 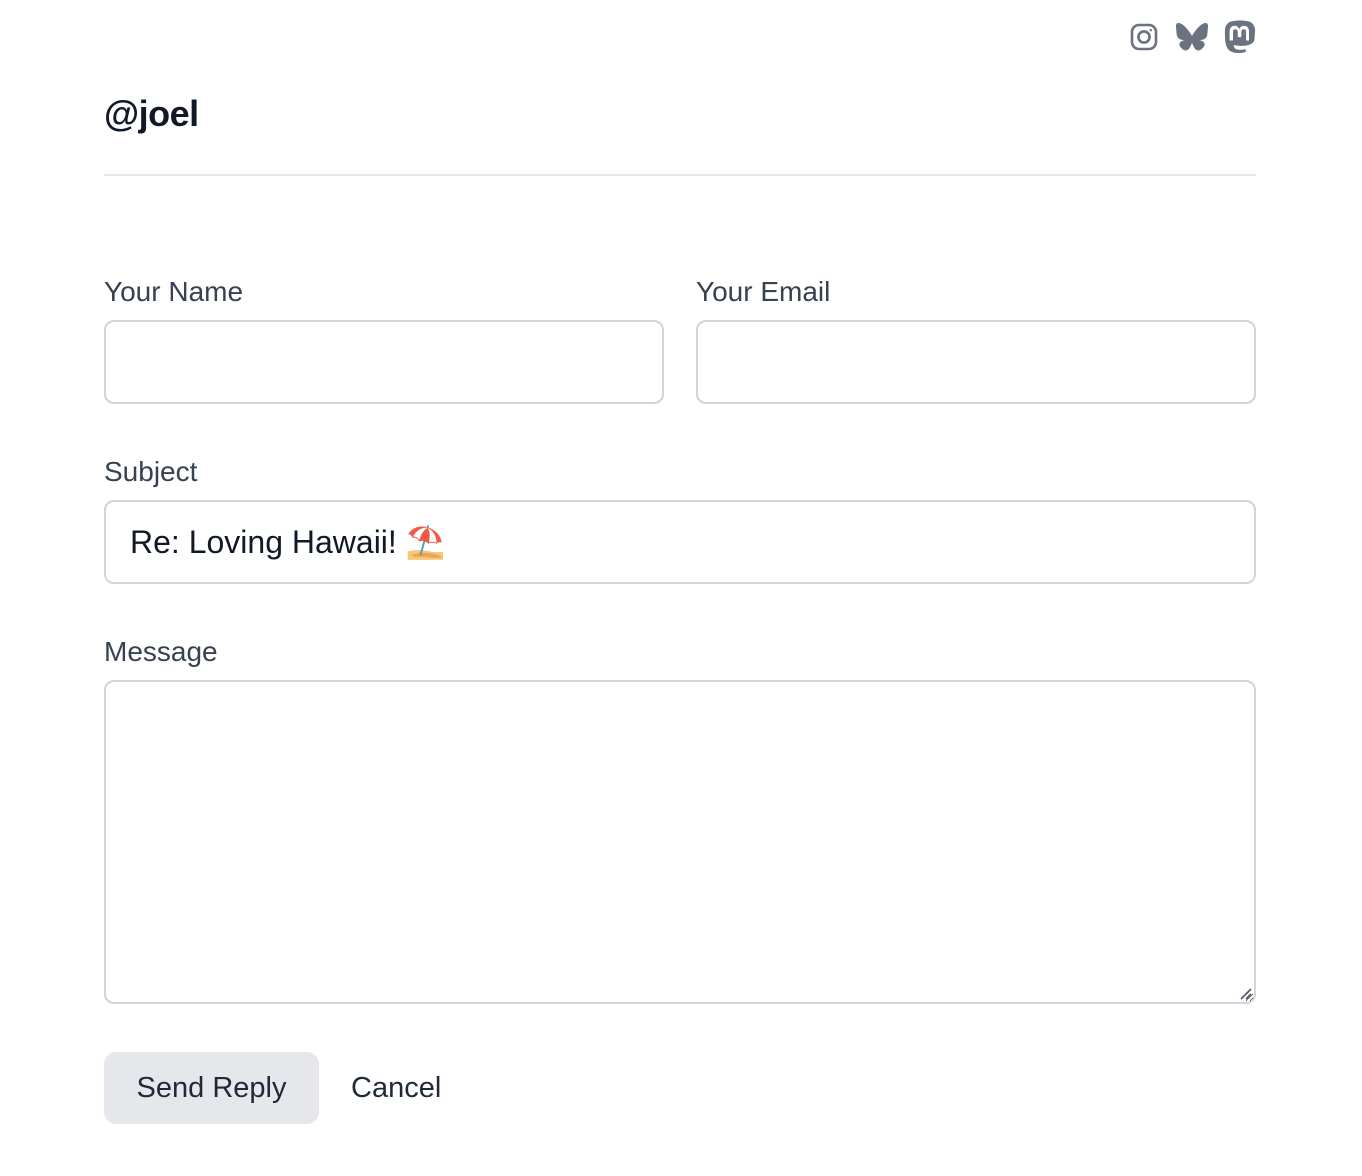 What do you see at coordinates (174, 291) in the screenshot?
I see `name-label: Your Name` at bounding box center [174, 291].